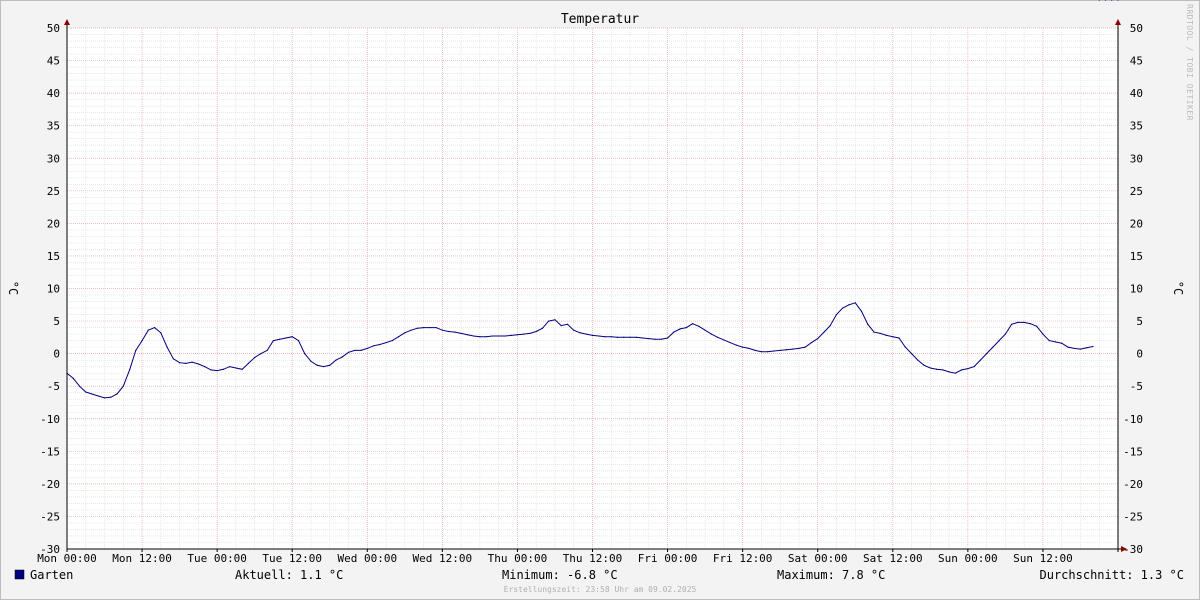 The height and width of the screenshot is (600, 1200). I want to click on y-tick-label-left: 15, so click(53, 256).